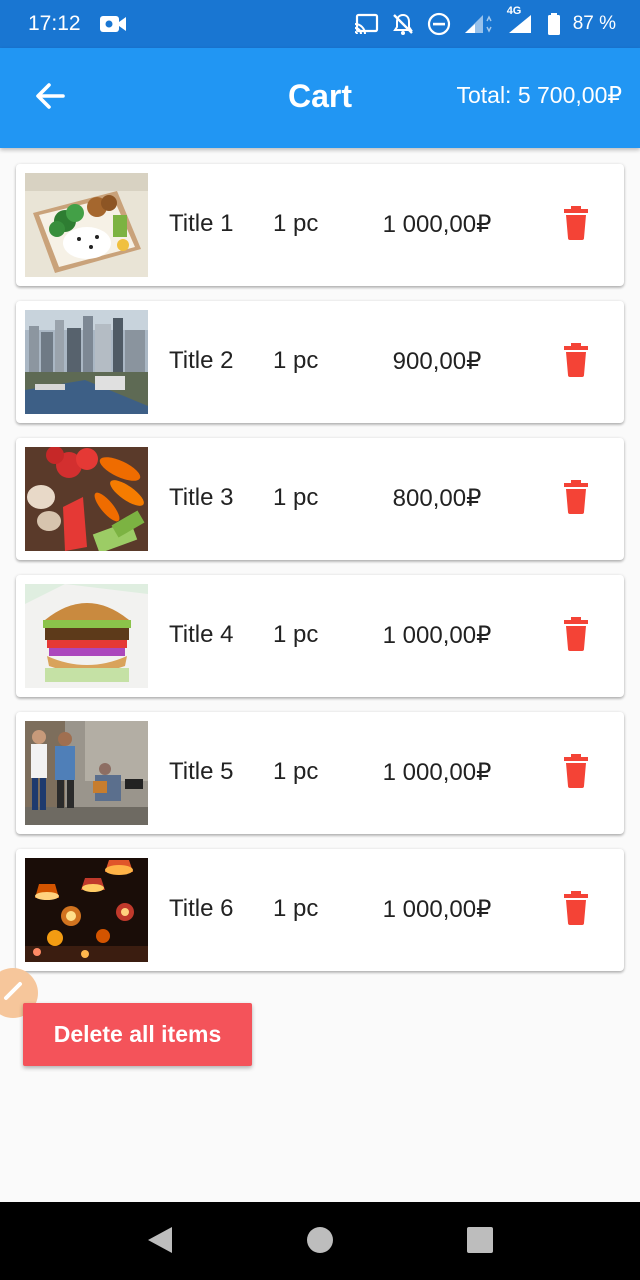 This screenshot has width=640, height=1280. I want to click on cart-total: Total: 5 700,00₽, so click(539, 95).